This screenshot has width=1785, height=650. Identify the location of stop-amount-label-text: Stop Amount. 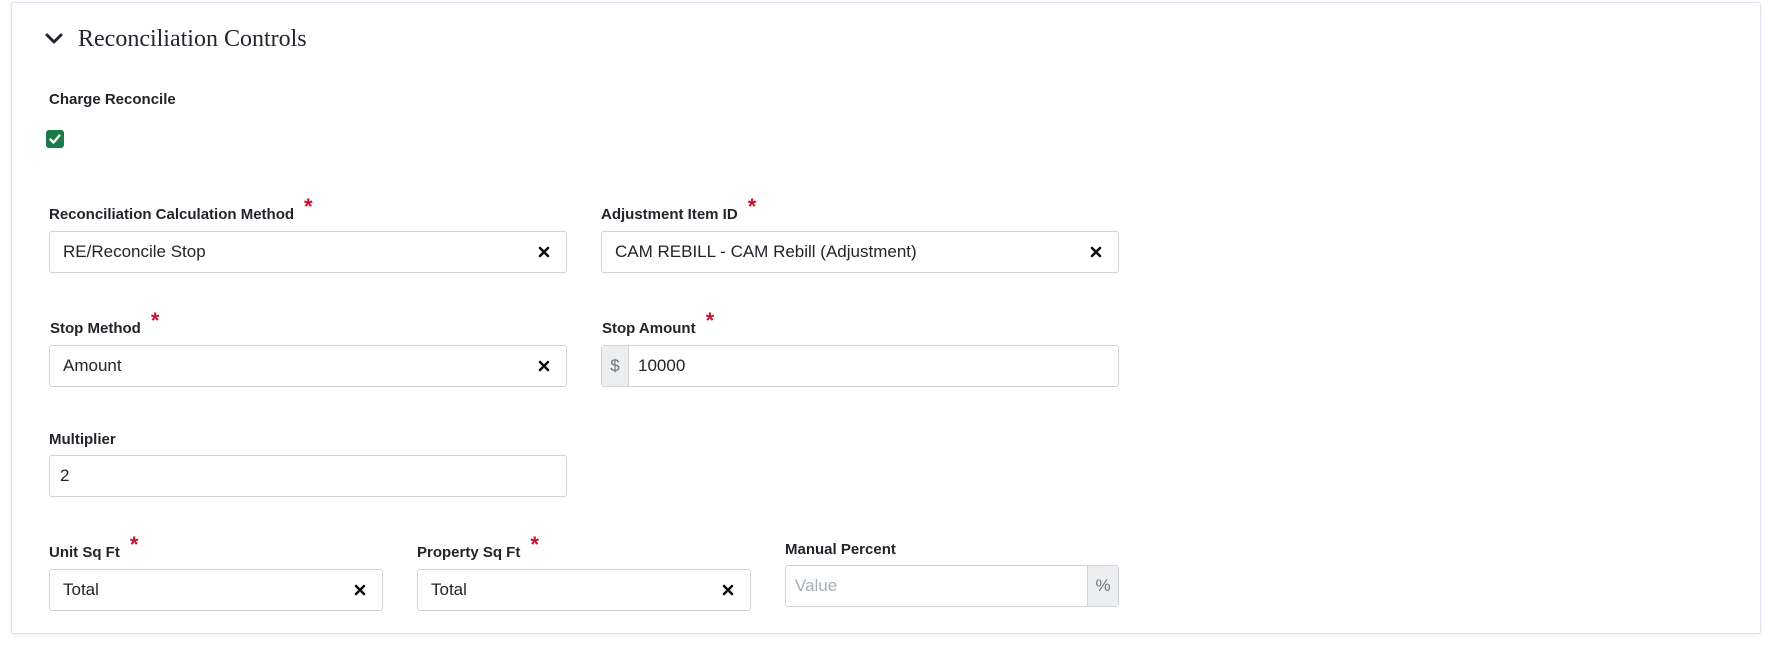
(649, 328).